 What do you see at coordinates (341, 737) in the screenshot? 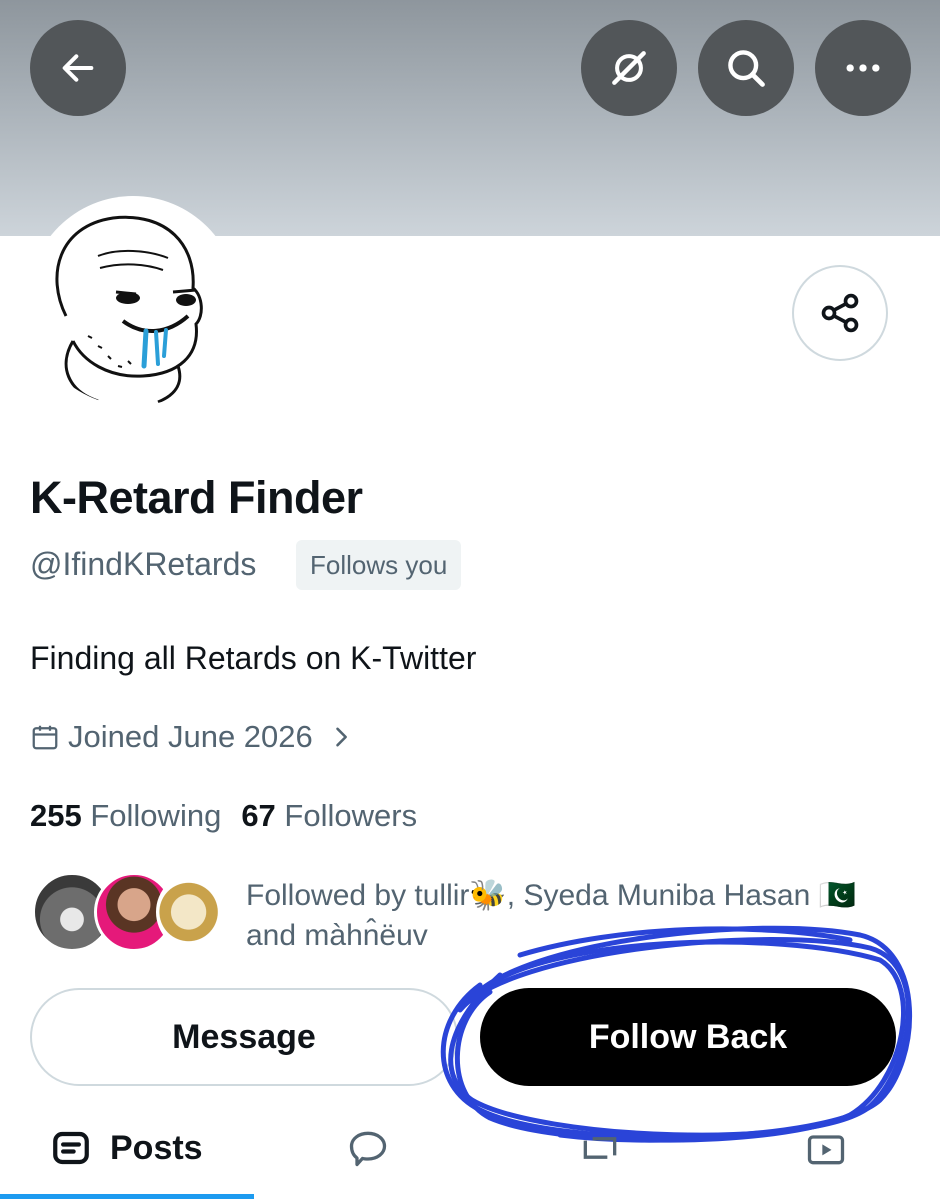
I see `chevron-right-icon` at bounding box center [341, 737].